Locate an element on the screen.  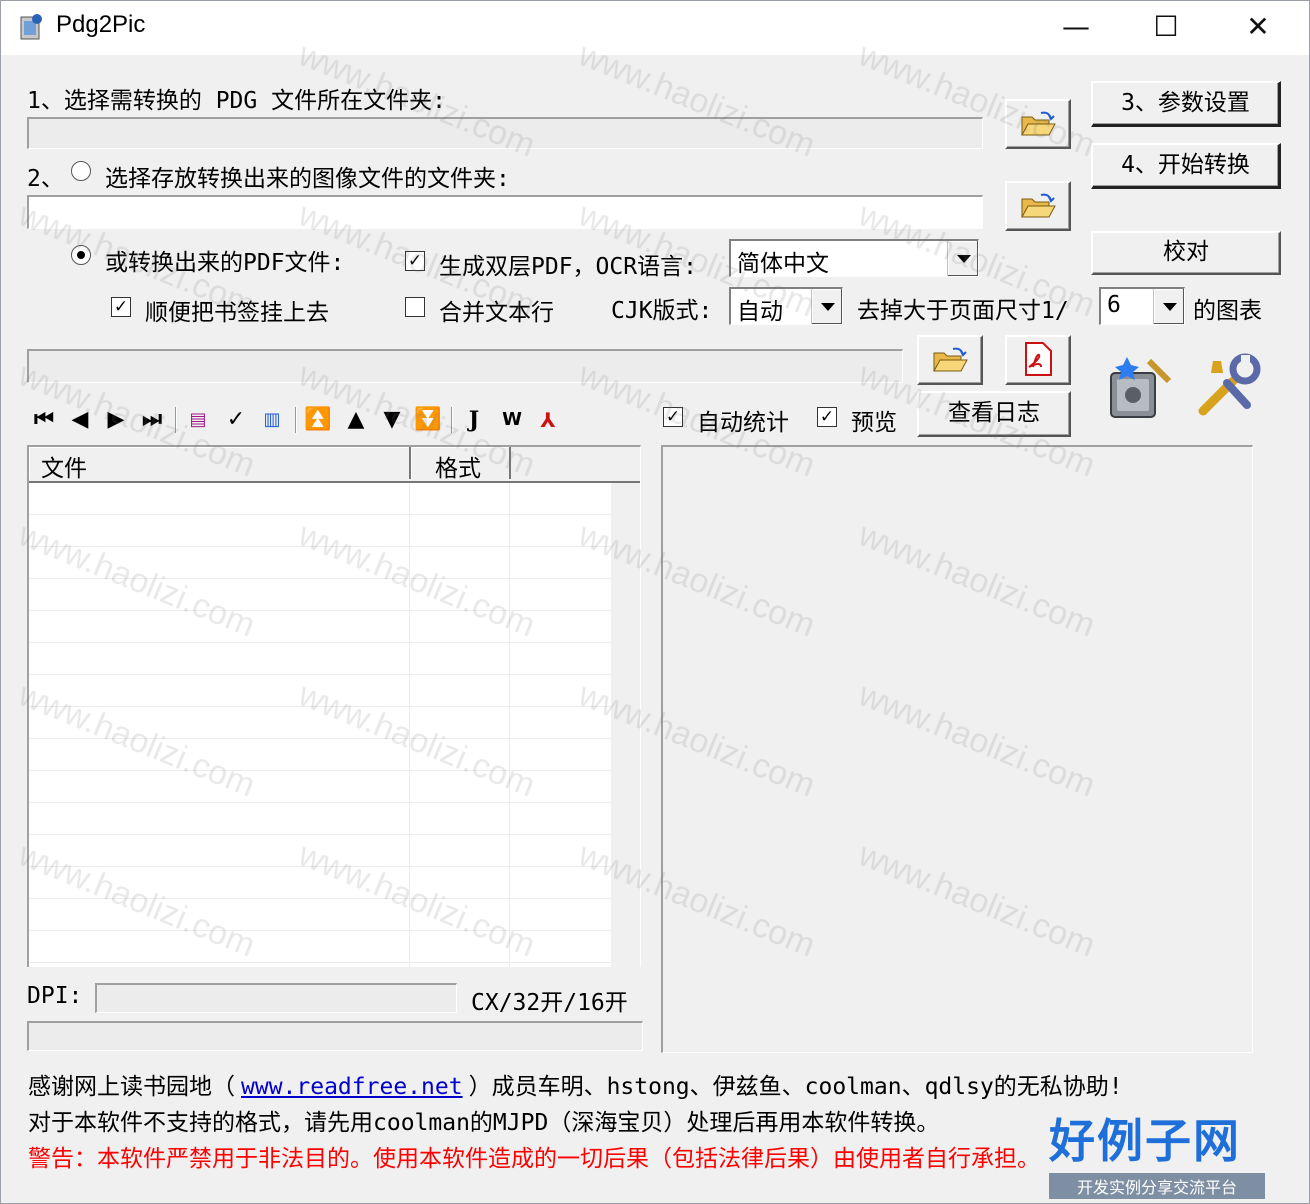
dual-layer-pdf-label: 生成双层PDF，OCR语言: is located at coordinates (568, 267).